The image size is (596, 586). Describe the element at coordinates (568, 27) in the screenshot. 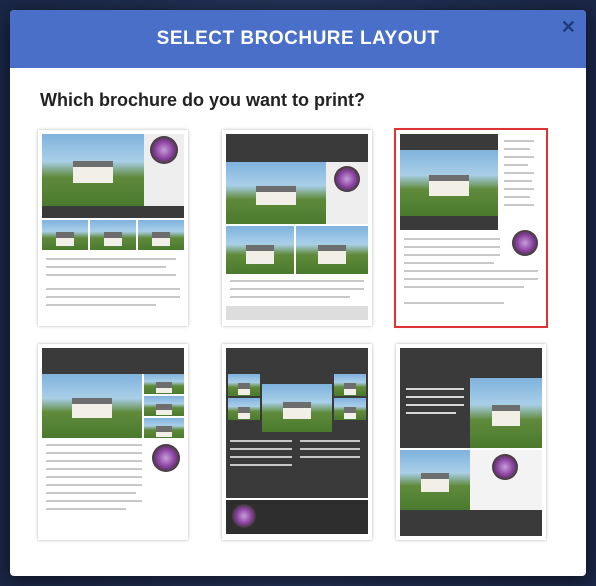

I see `close-icon: ✕` at that location.